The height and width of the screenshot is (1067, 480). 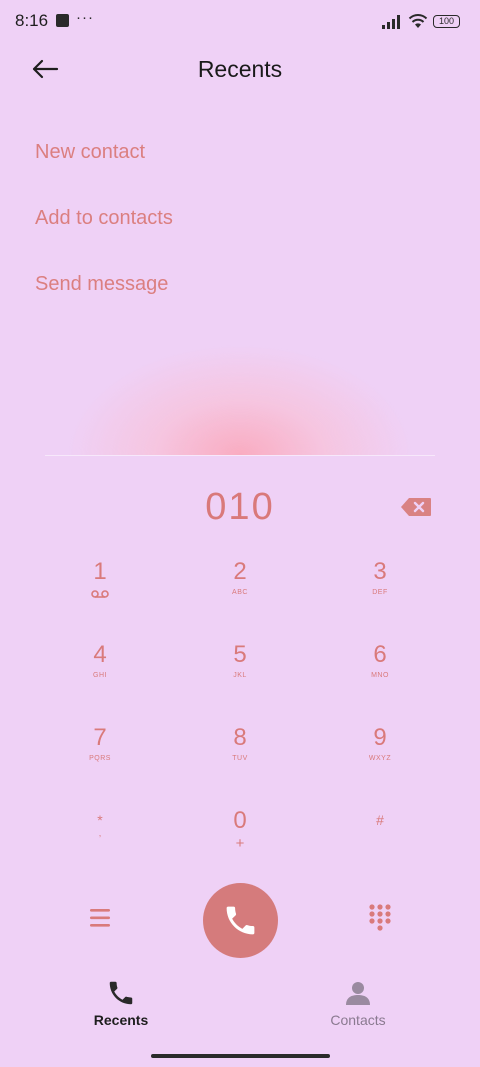 What do you see at coordinates (240, 1056) in the screenshot?
I see `home-indicator` at bounding box center [240, 1056].